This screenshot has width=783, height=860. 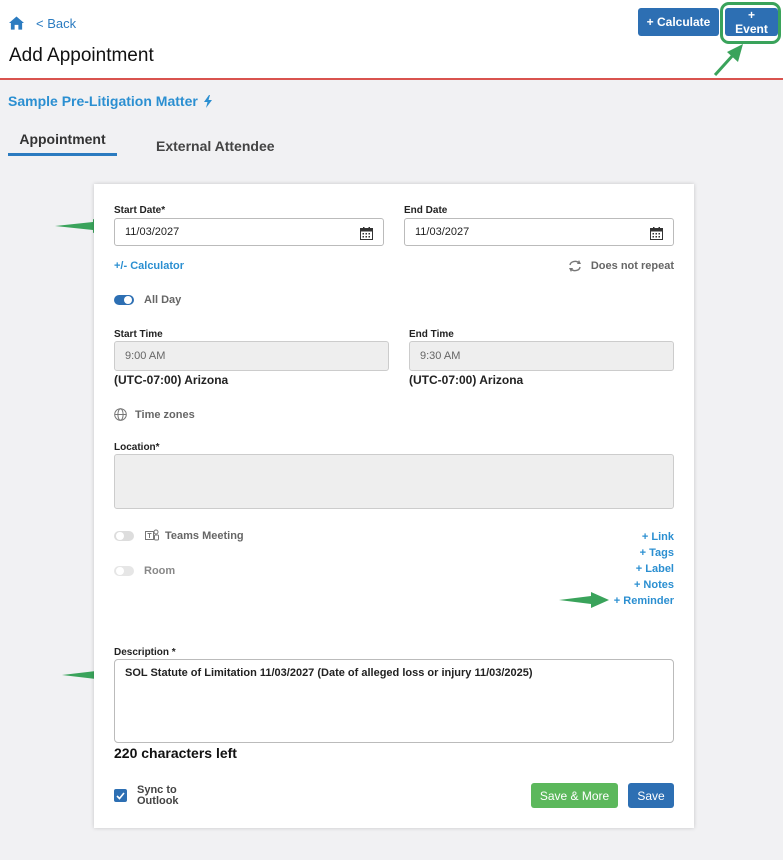 What do you see at coordinates (440, 356) in the screenshot?
I see `end-time-value: 9:30 AM` at bounding box center [440, 356].